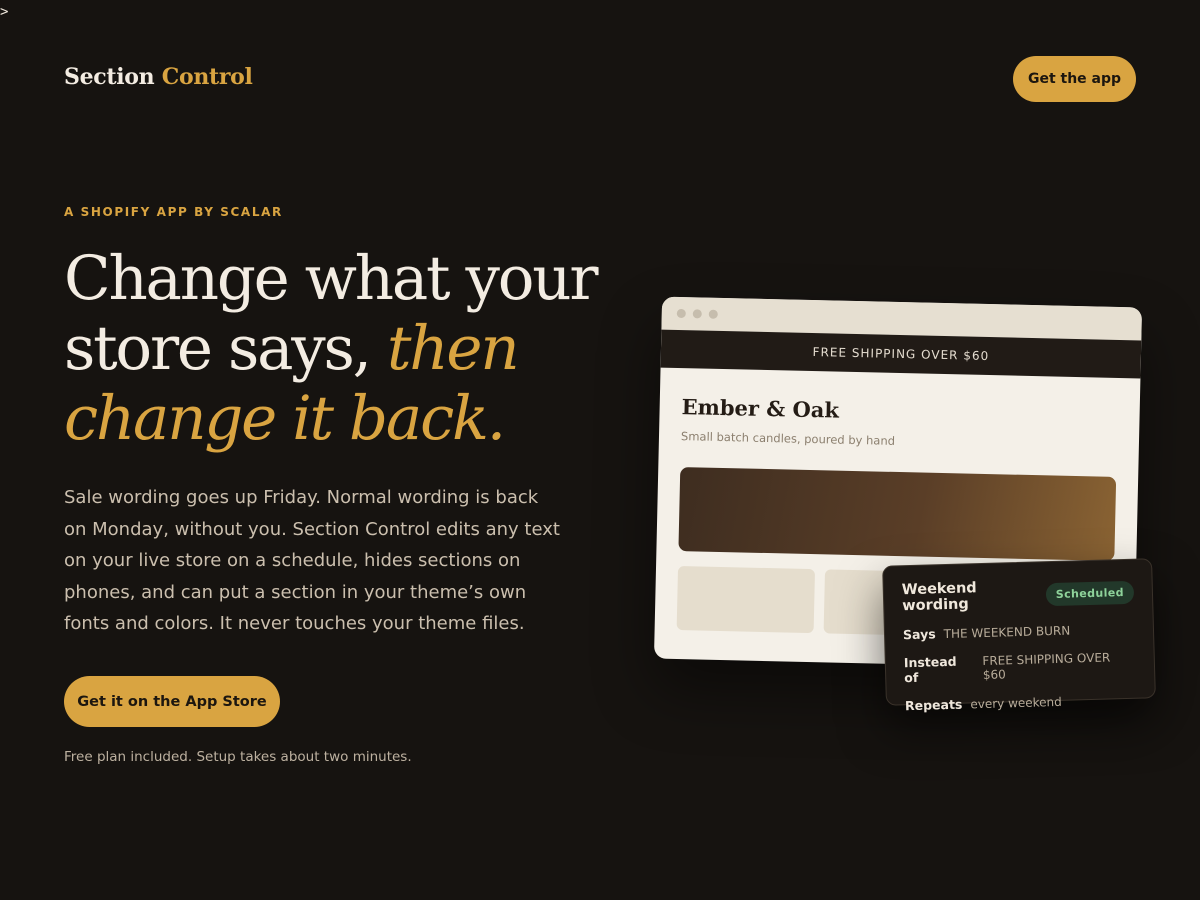 Image resolution: width=1200 pixels, height=900 pixels. I want to click on product-card, so click(746, 600).